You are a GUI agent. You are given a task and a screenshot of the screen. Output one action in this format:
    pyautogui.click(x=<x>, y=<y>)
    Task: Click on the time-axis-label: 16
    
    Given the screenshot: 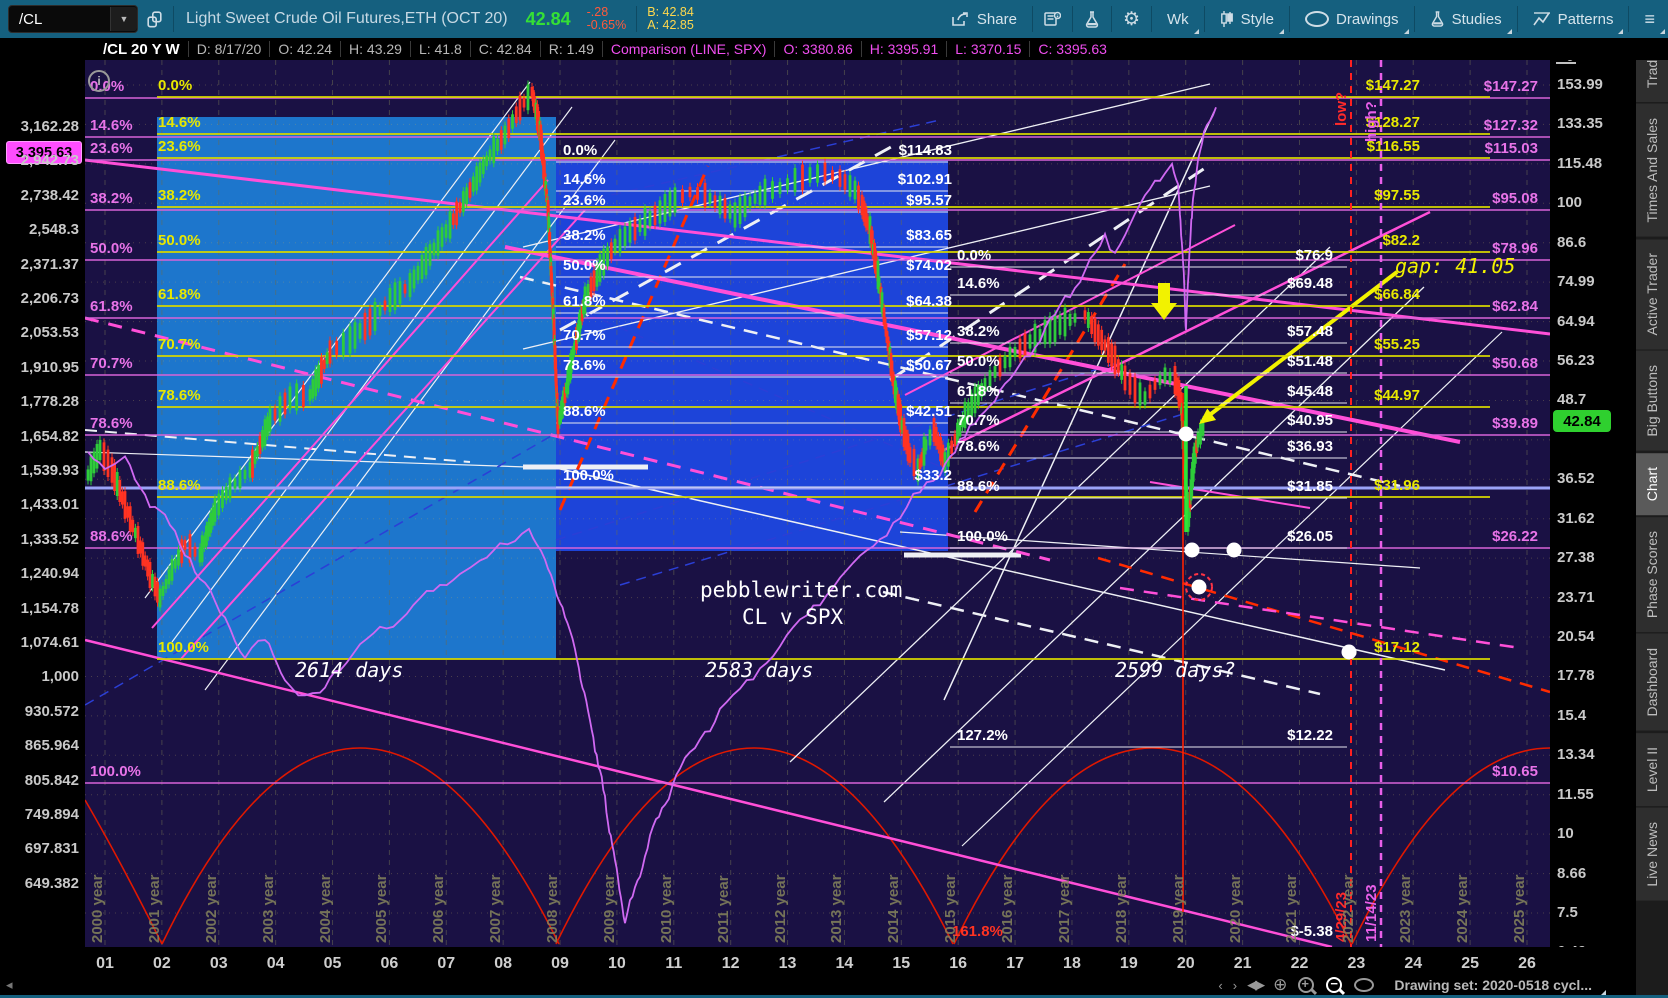 What is the action you would take?
    pyautogui.click(x=958, y=963)
    